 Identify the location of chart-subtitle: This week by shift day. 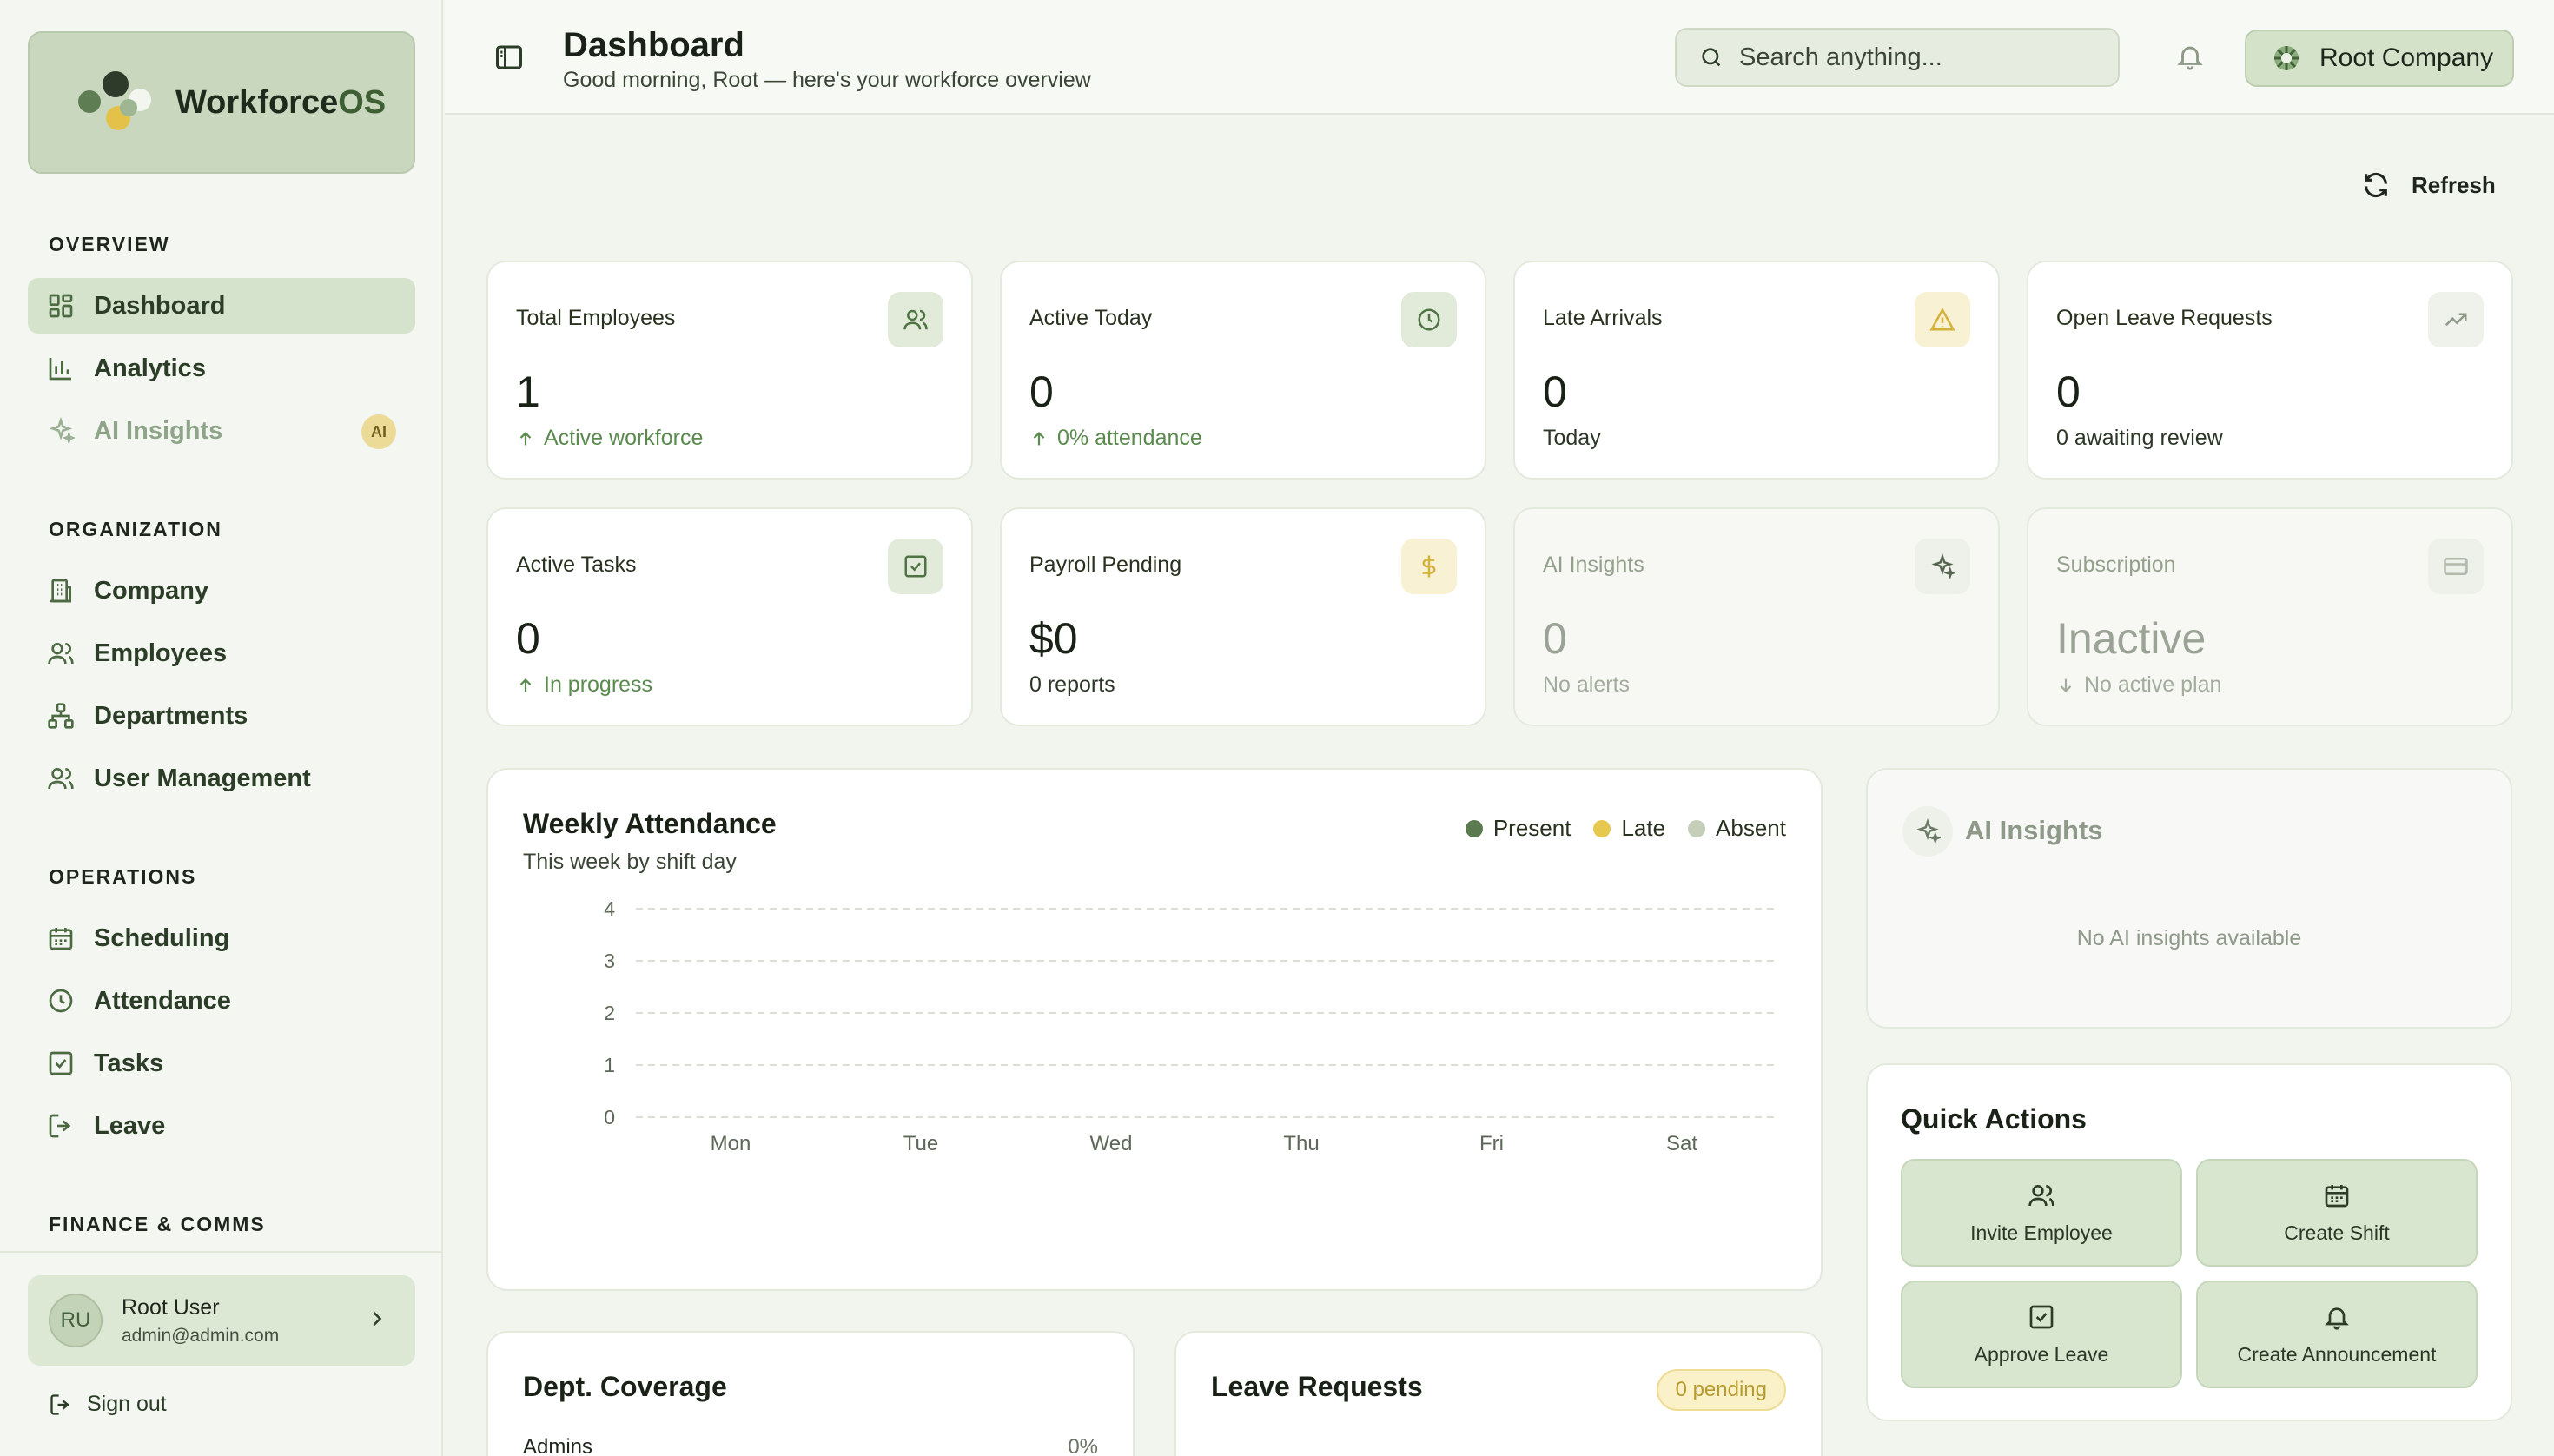
(630, 862).